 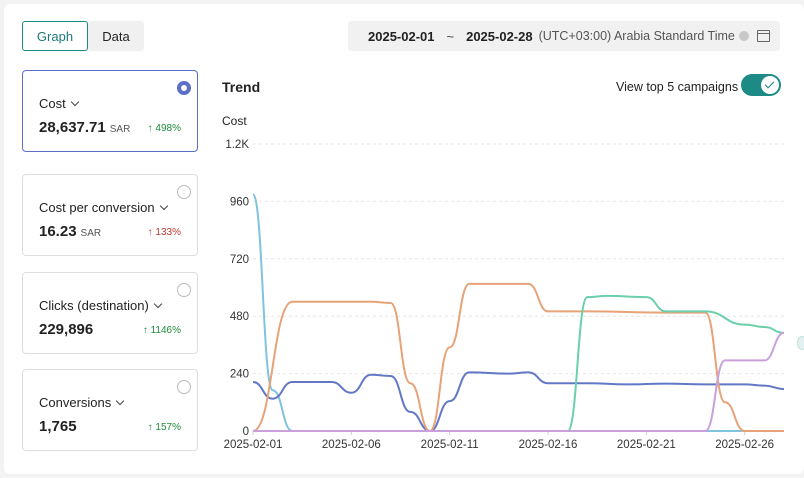 I want to click on check-icon, so click(x=770, y=85).